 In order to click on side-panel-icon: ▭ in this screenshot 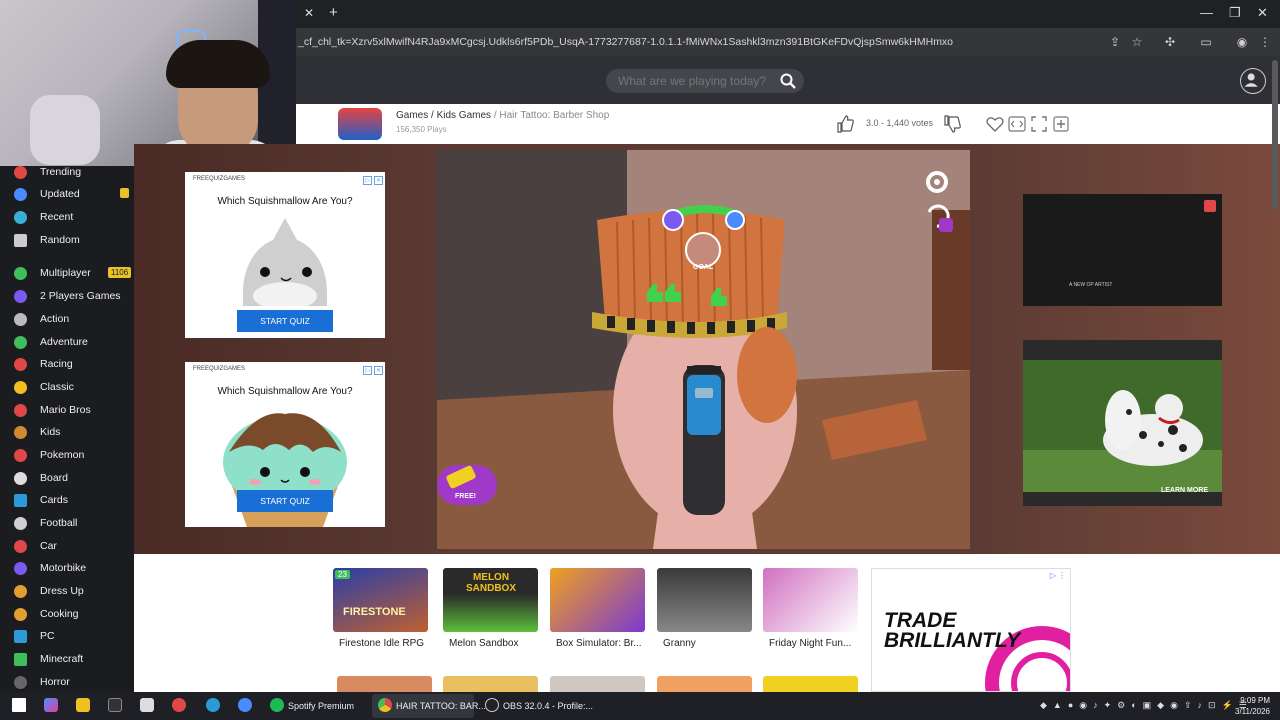, I will do `click(1206, 42)`.